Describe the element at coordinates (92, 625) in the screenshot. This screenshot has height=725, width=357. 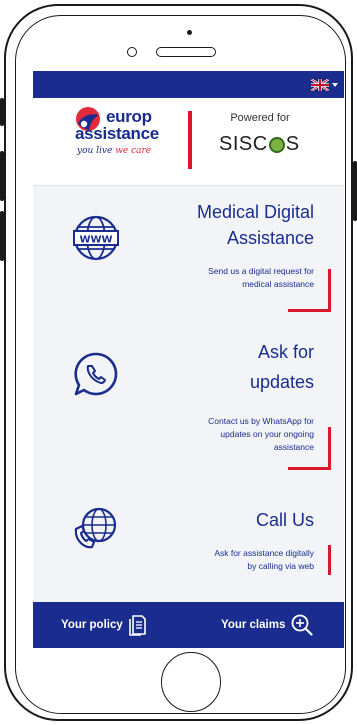
I see `your-policy-label: Your policy` at that location.